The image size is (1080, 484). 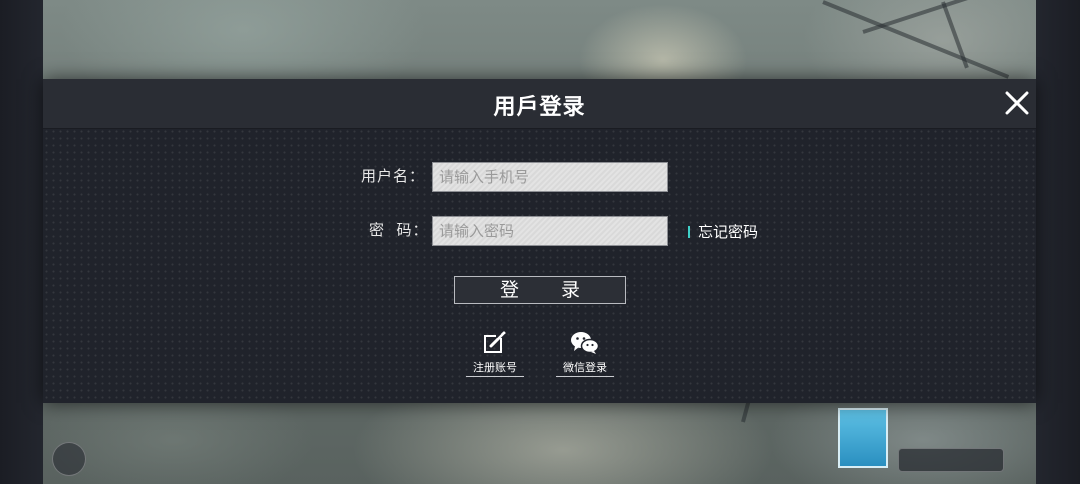 What do you see at coordinates (585, 376) in the screenshot?
I see `wechat-underline` at bounding box center [585, 376].